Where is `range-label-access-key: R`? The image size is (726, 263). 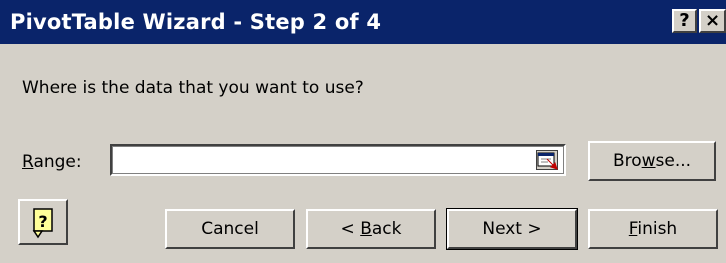
range-label-access-key: R is located at coordinates (28, 162).